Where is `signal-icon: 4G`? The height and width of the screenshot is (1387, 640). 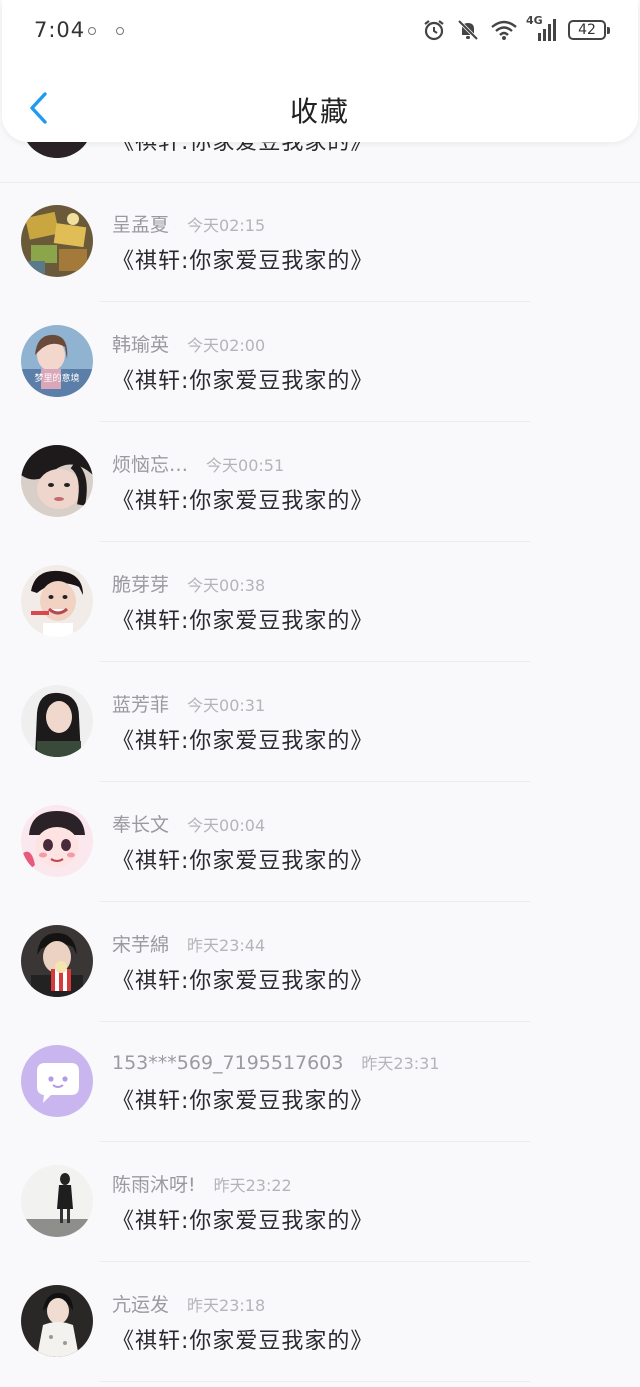 signal-icon: 4G is located at coordinates (542, 28).